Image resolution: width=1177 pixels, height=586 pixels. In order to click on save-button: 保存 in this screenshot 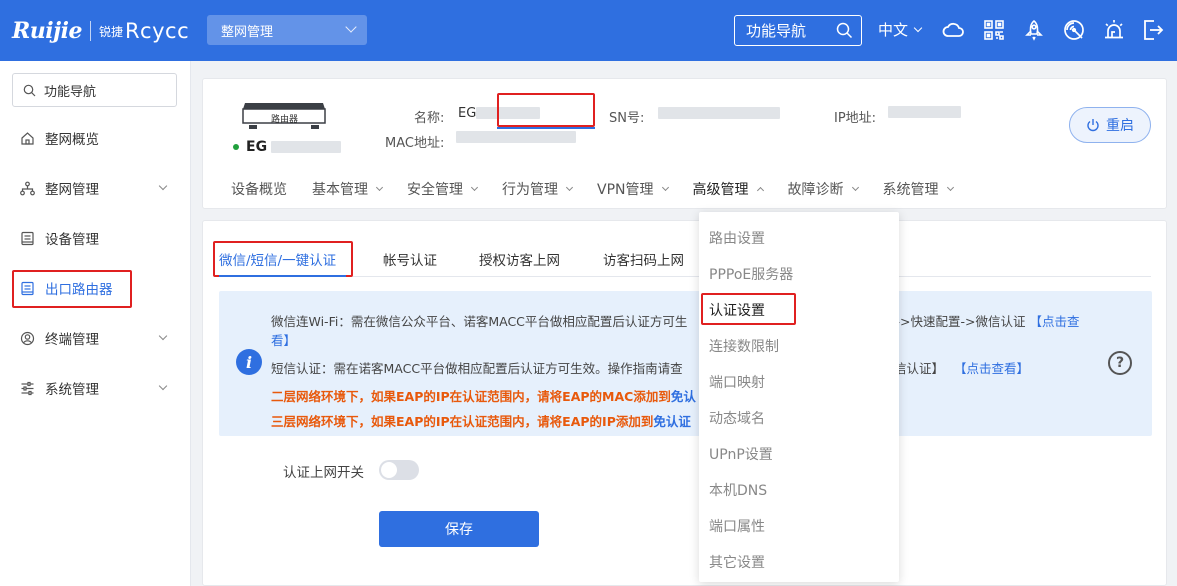, I will do `click(459, 529)`.